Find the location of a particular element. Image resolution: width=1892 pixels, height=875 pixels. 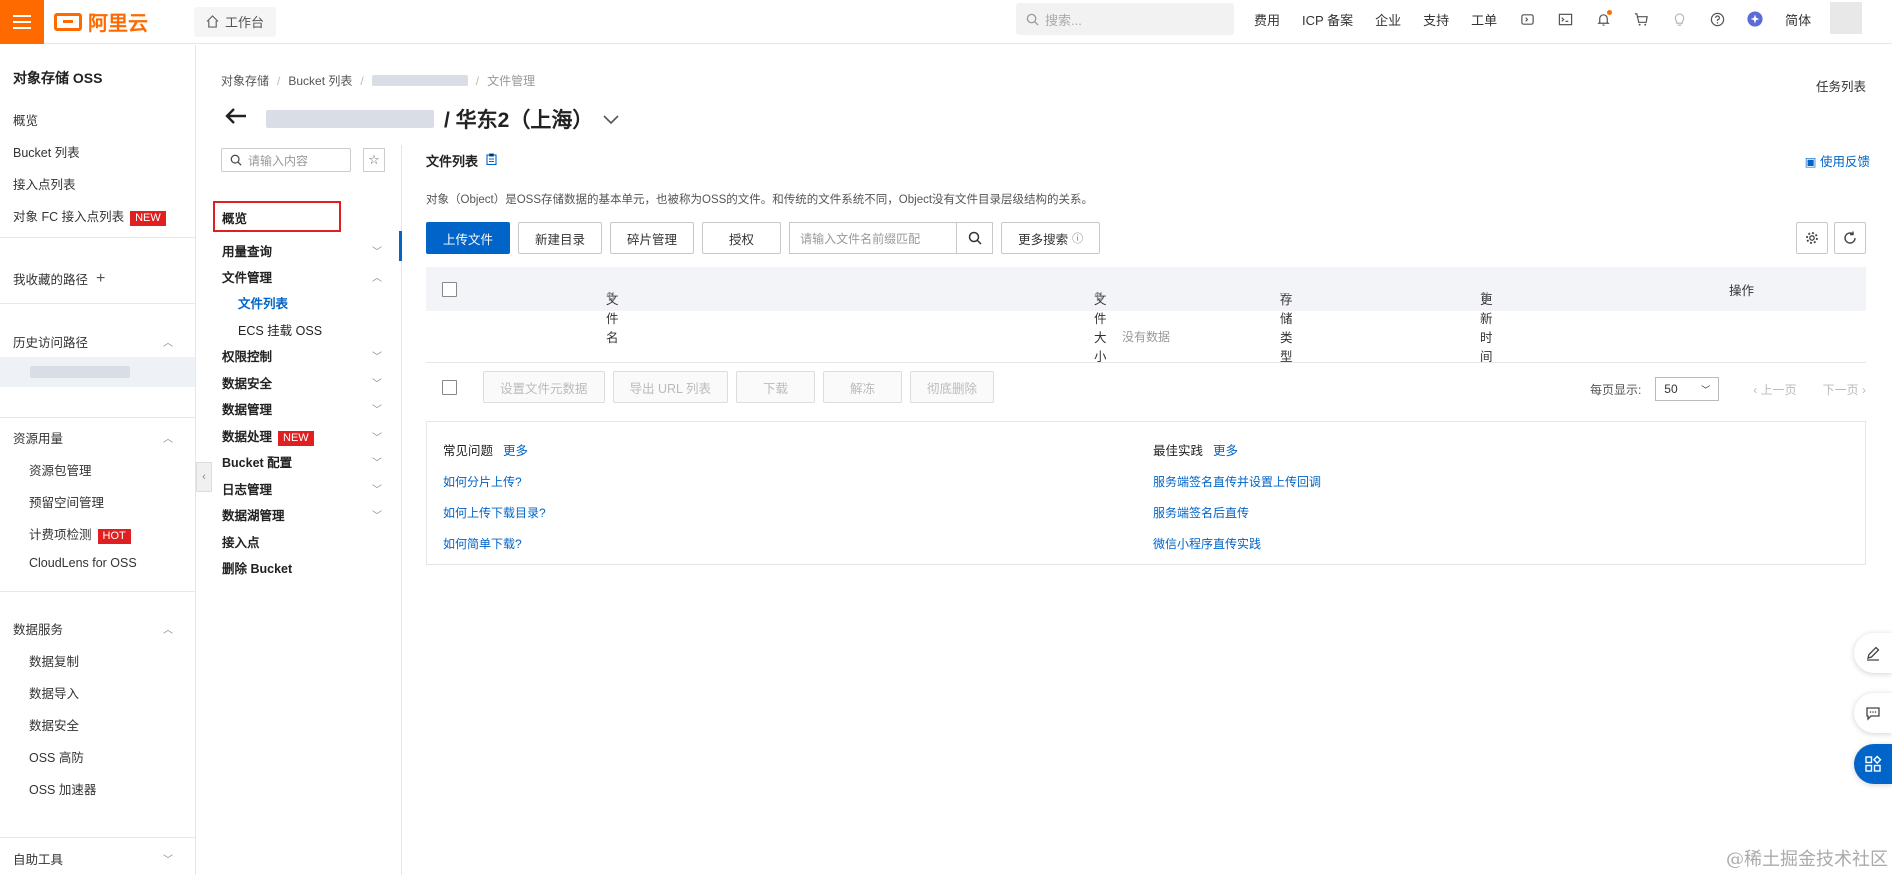

subnav-data-mgmt: 数据管理 ﹀ is located at coordinates (307, 408).